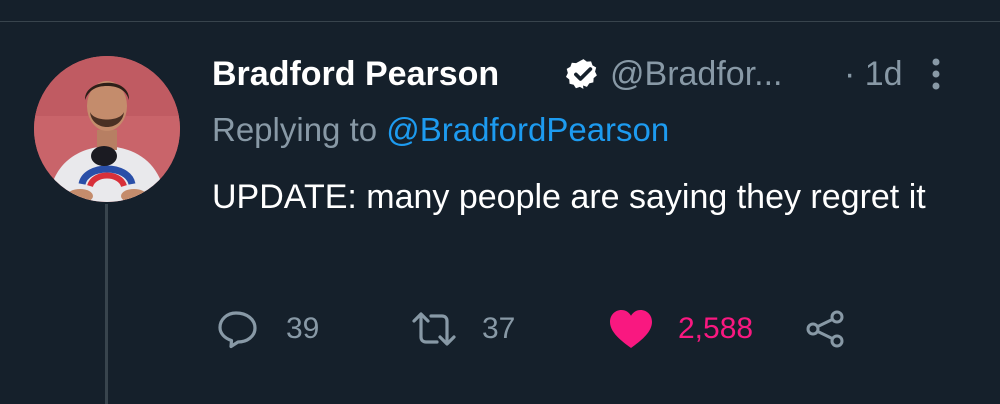  I want to click on reply-button: 39, so click(276, 329).